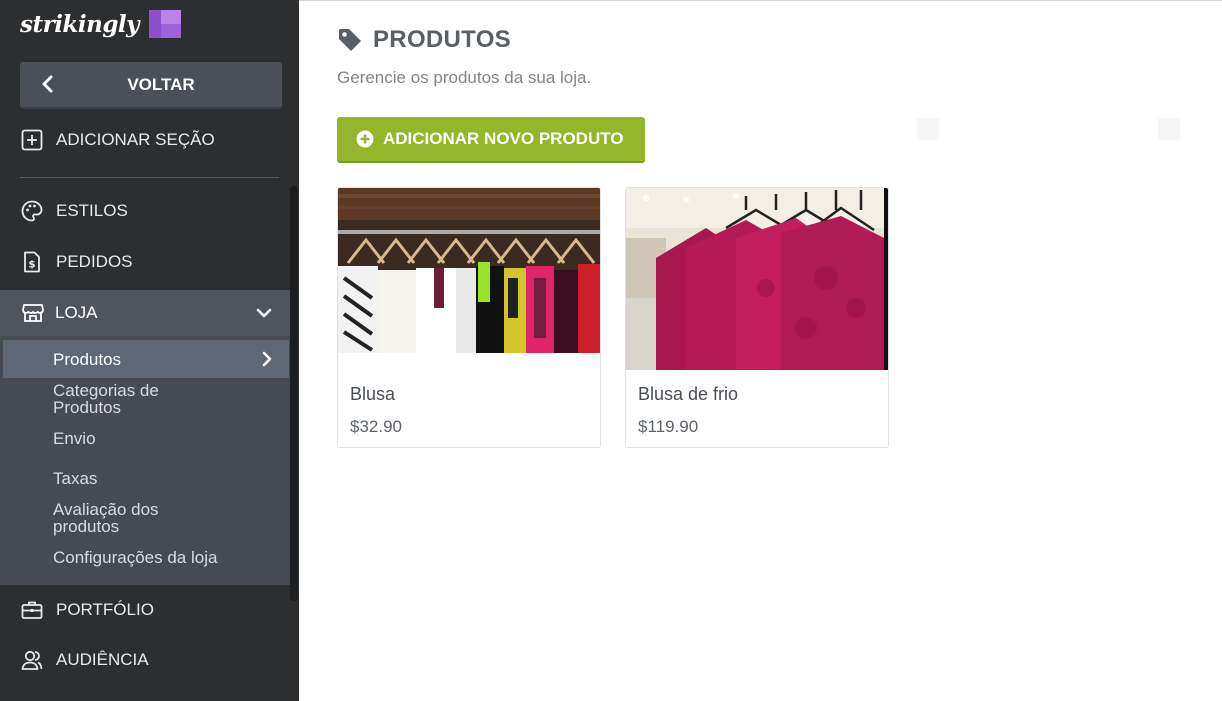 This screenshot has width=1222, height=701. What do you see at coordinates (373, 394) in the screenshot?
I see `product-name: Blusa` at bounding box center [373, 394].